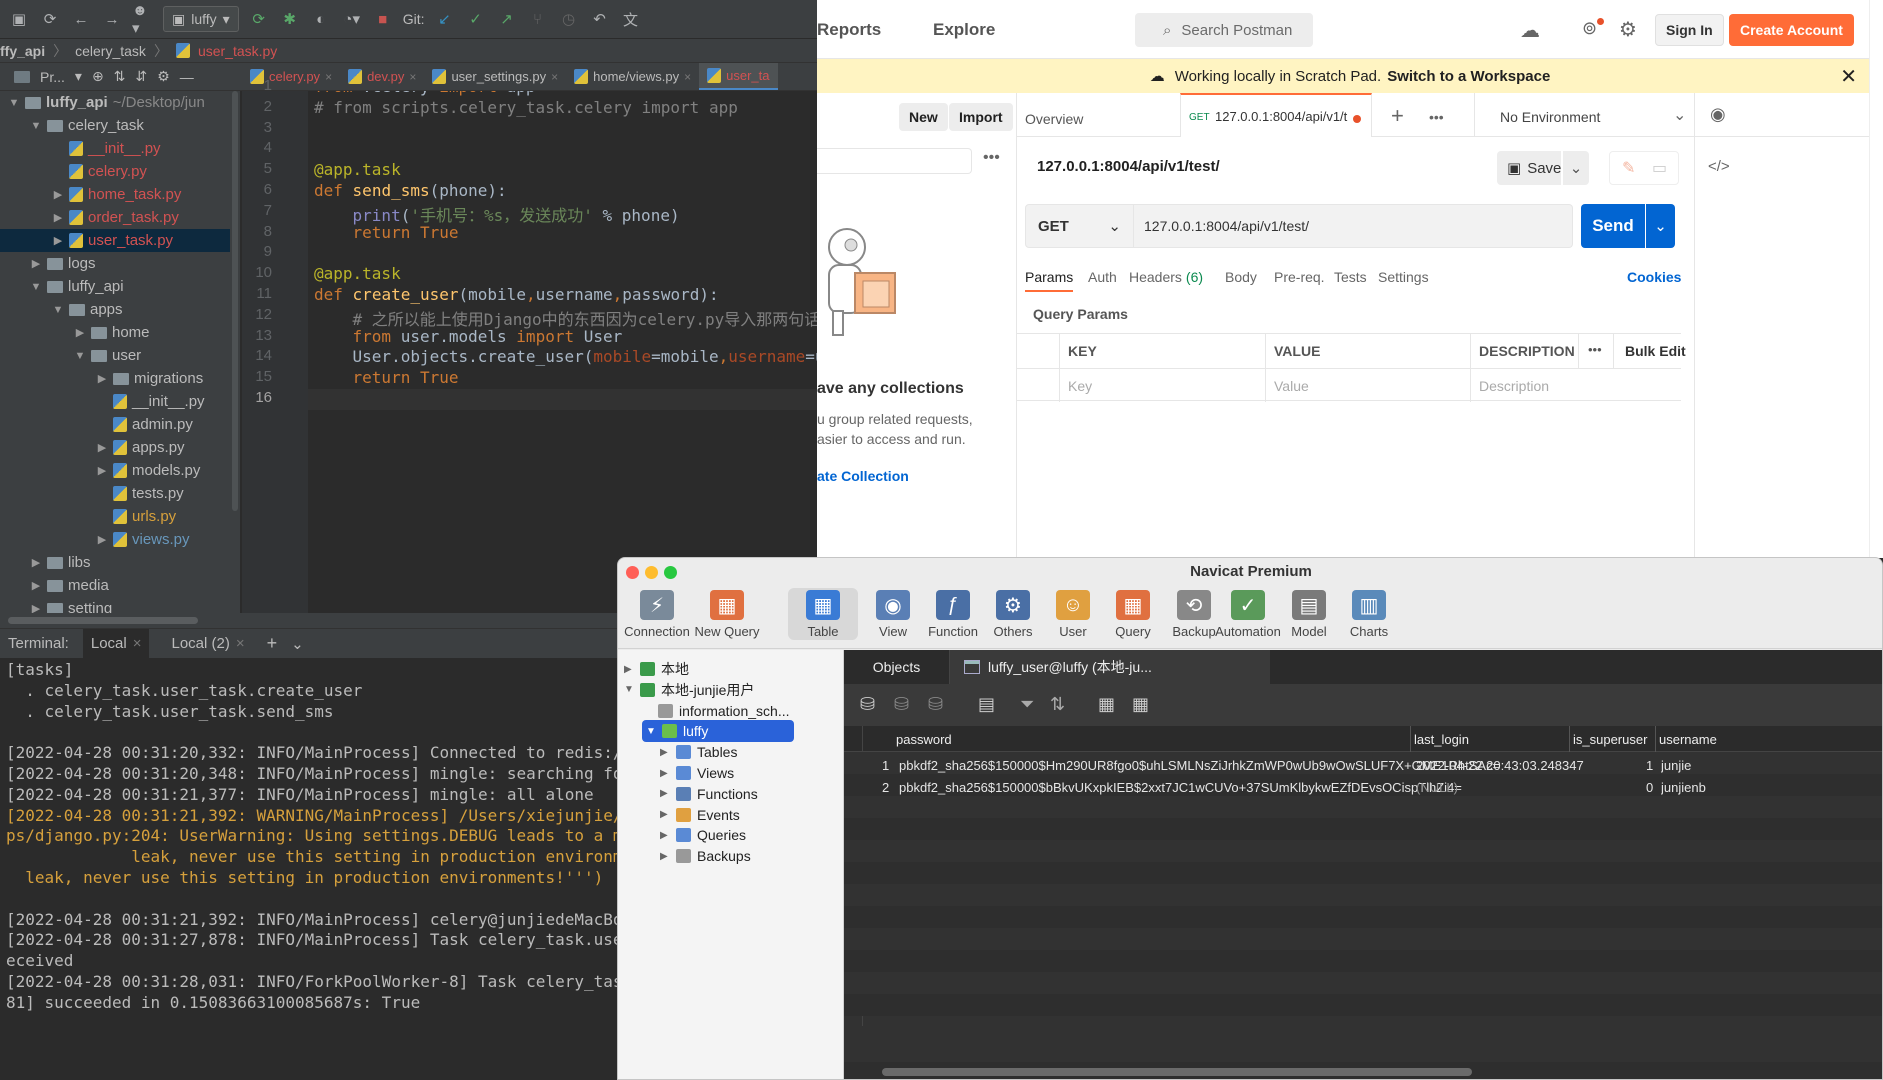 This screenshot has width=1883, height=1080. What do you see at coordinates (599, 19) in the screenshot?
I see `revert-icon: ↶` at bounding box center [599, 19].